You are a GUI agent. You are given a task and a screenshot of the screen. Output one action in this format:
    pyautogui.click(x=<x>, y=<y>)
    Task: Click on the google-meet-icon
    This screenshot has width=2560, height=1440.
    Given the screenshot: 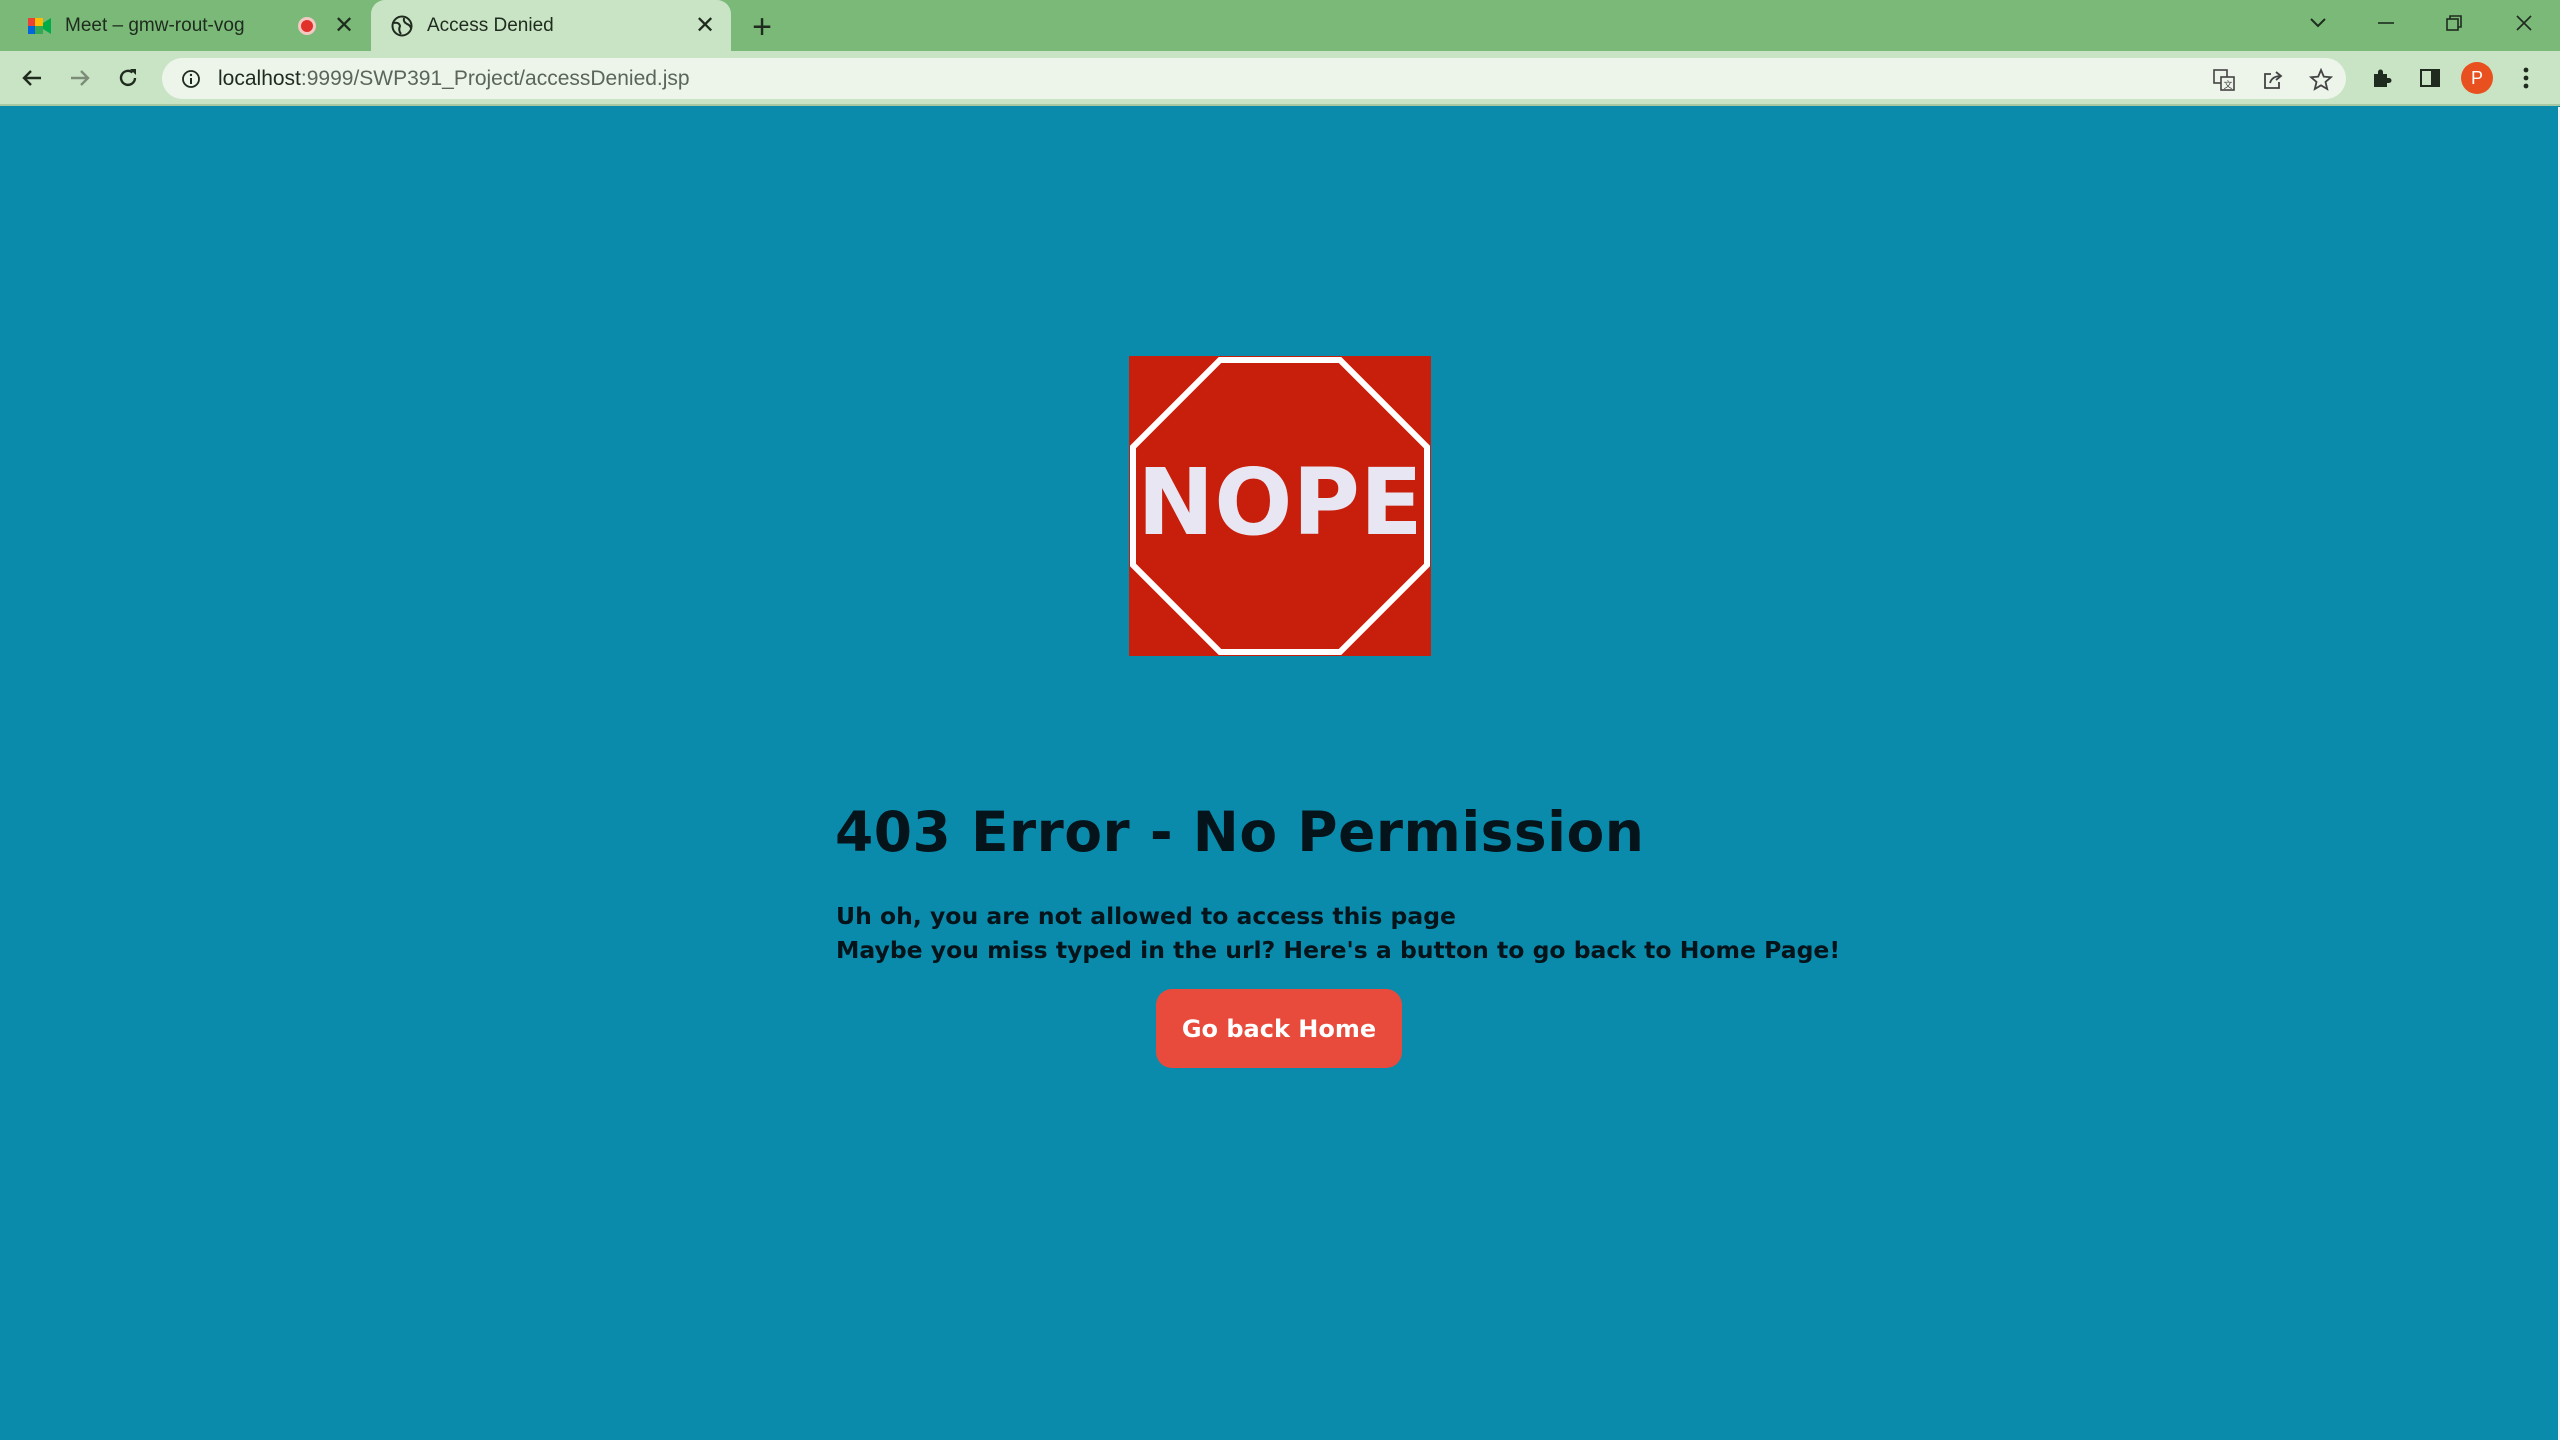 What is the action you would take?
    pyautogui.click(x=40, y=26)
    